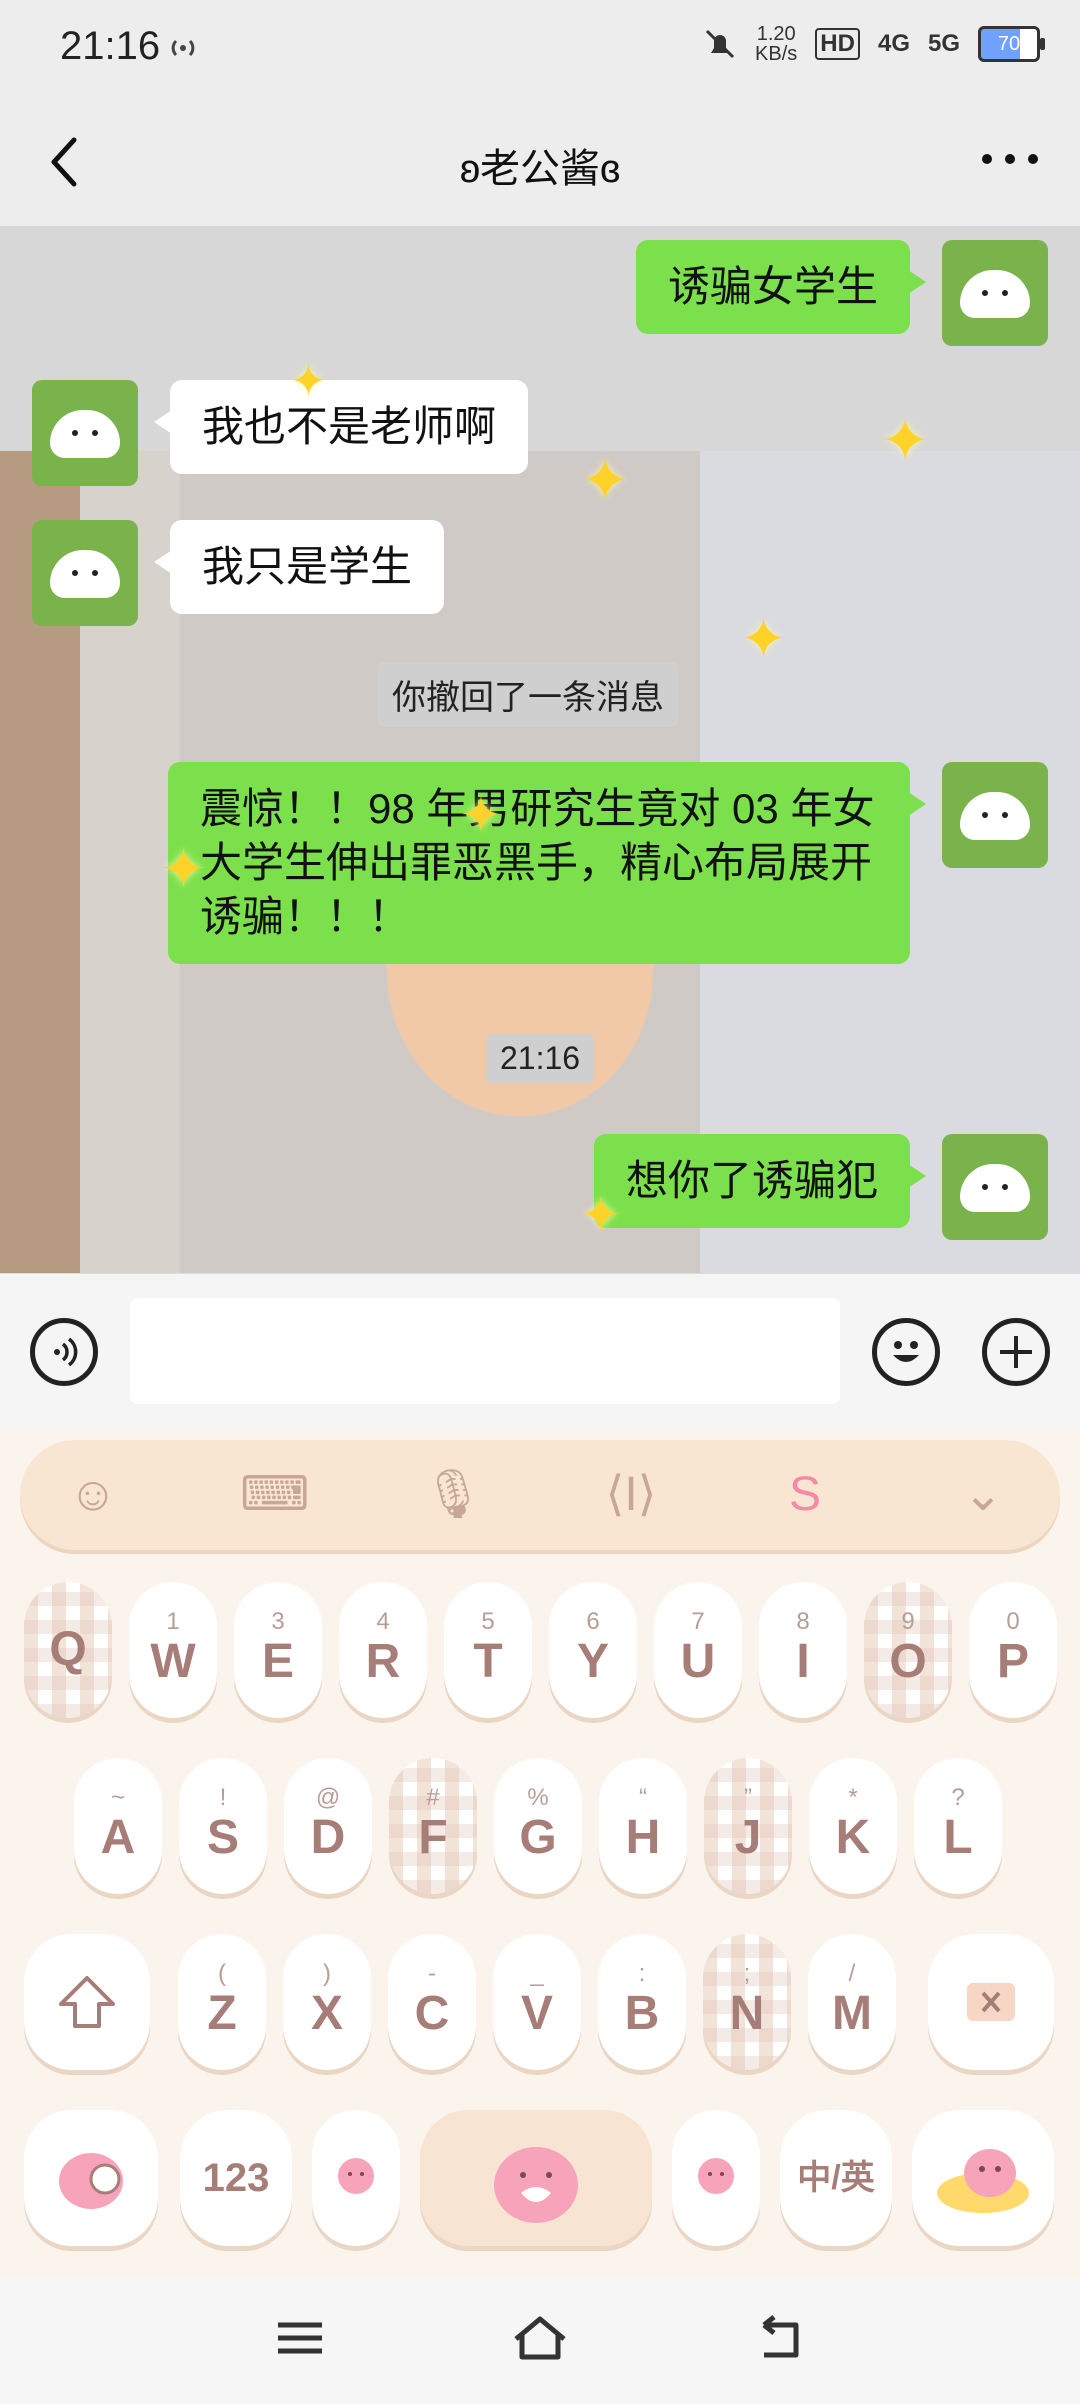 Image resolution: width=1080 pixels, height=2404 pixels. What do you see at coordinates (853, 1826) in the screenshot?
I see `key-k: * K` at bounding box center [853, 1826].